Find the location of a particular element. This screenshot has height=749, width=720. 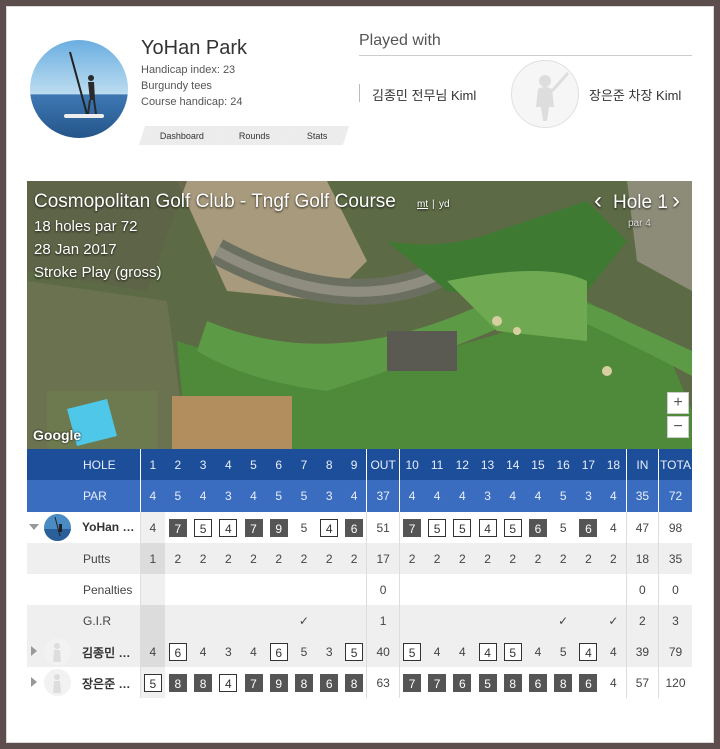

hole-number: 7 is located at coordinates (304, 464).